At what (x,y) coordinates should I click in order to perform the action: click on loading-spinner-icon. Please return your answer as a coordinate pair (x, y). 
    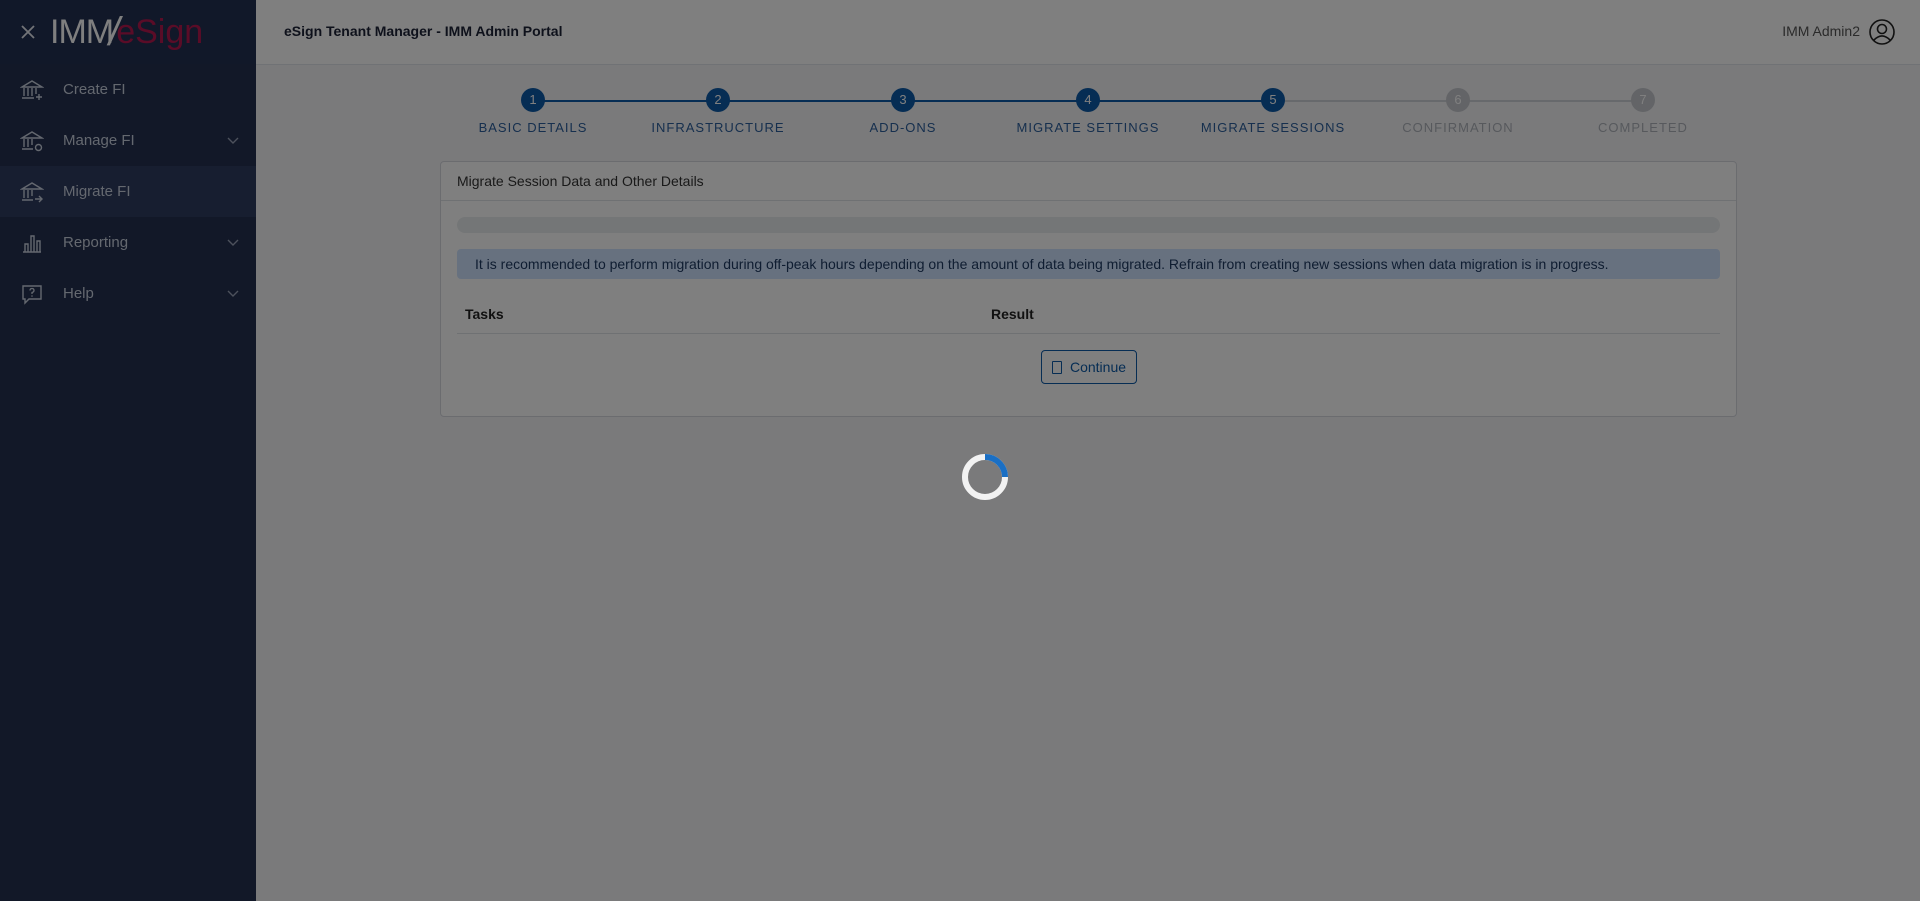
    Looking at the image, I should click on (985, 477).